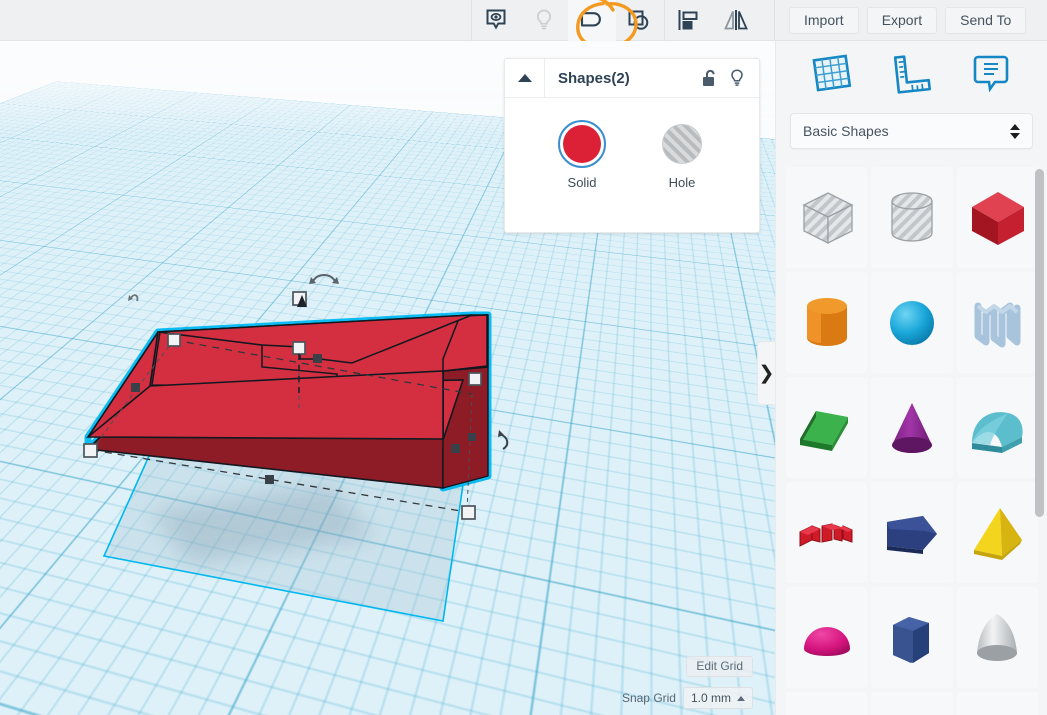  I want to click on shape-cylinder, so click(827, 322).